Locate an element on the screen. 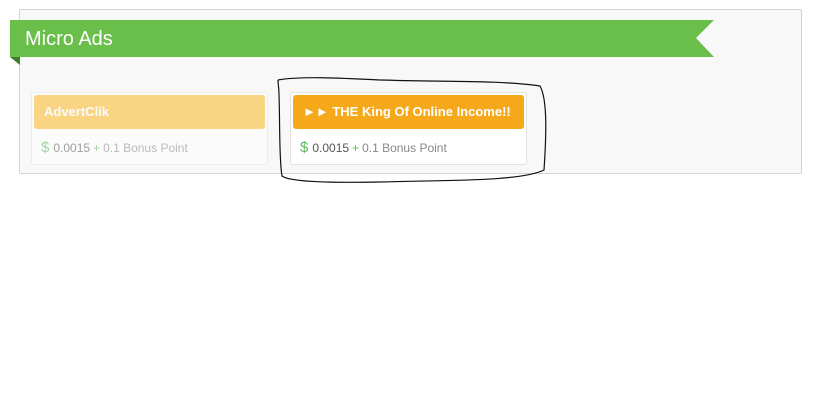 This screenshot has width=813, height=402. section-ribbon: Micro Ads is located at coordinates (362, 42).